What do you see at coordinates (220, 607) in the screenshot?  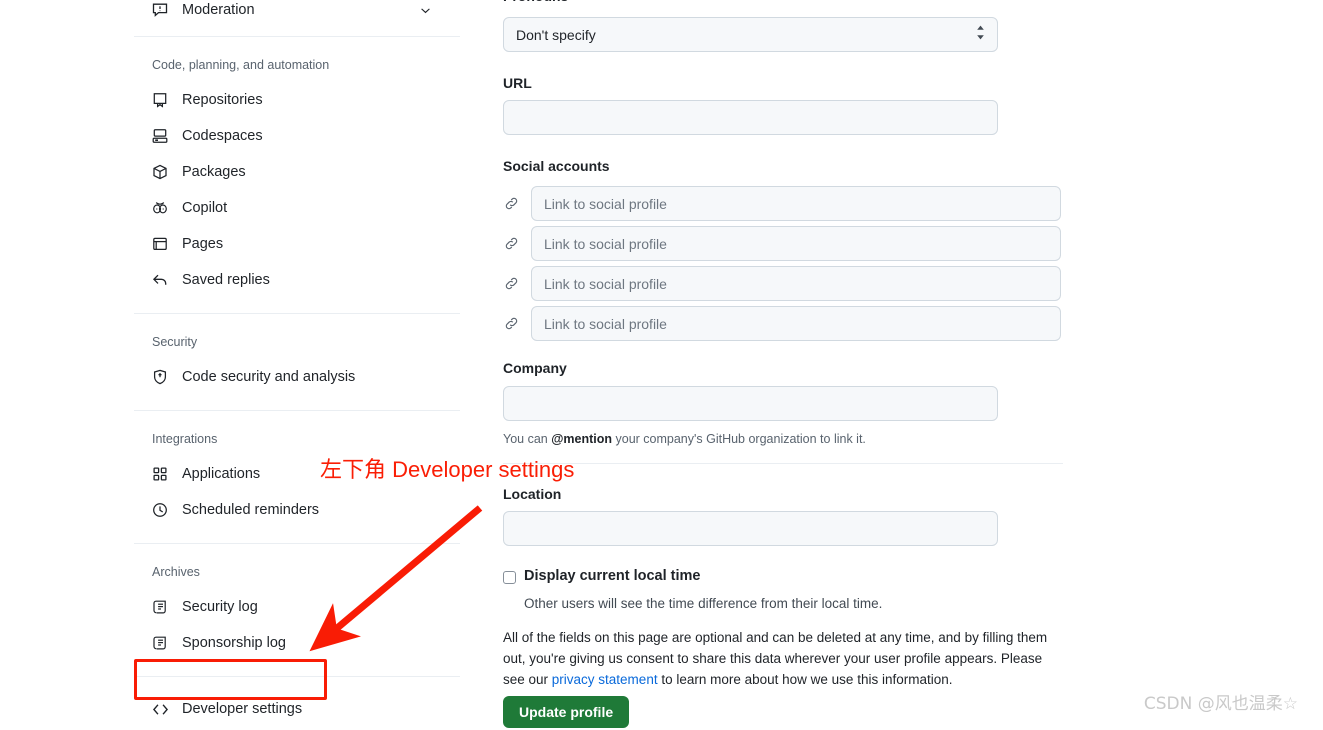 I see `sidebar-item-label: Security log` at bounding box center [220, 607].